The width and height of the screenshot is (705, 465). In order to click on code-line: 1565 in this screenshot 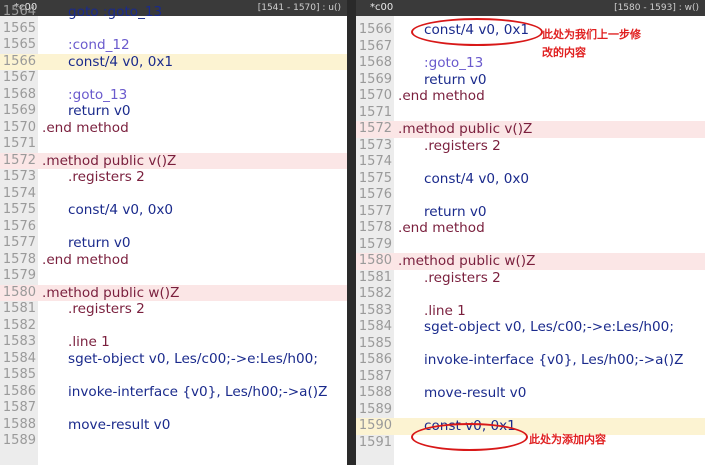, I will do `click(173, 29)`.